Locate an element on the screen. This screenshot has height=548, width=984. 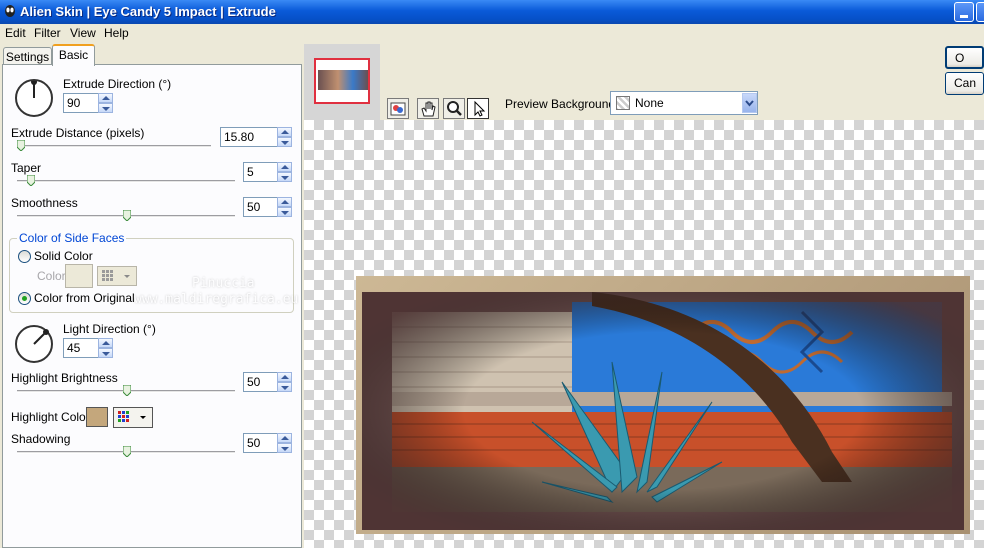
menu-edit: Edit is located at coordinates (15, 33).